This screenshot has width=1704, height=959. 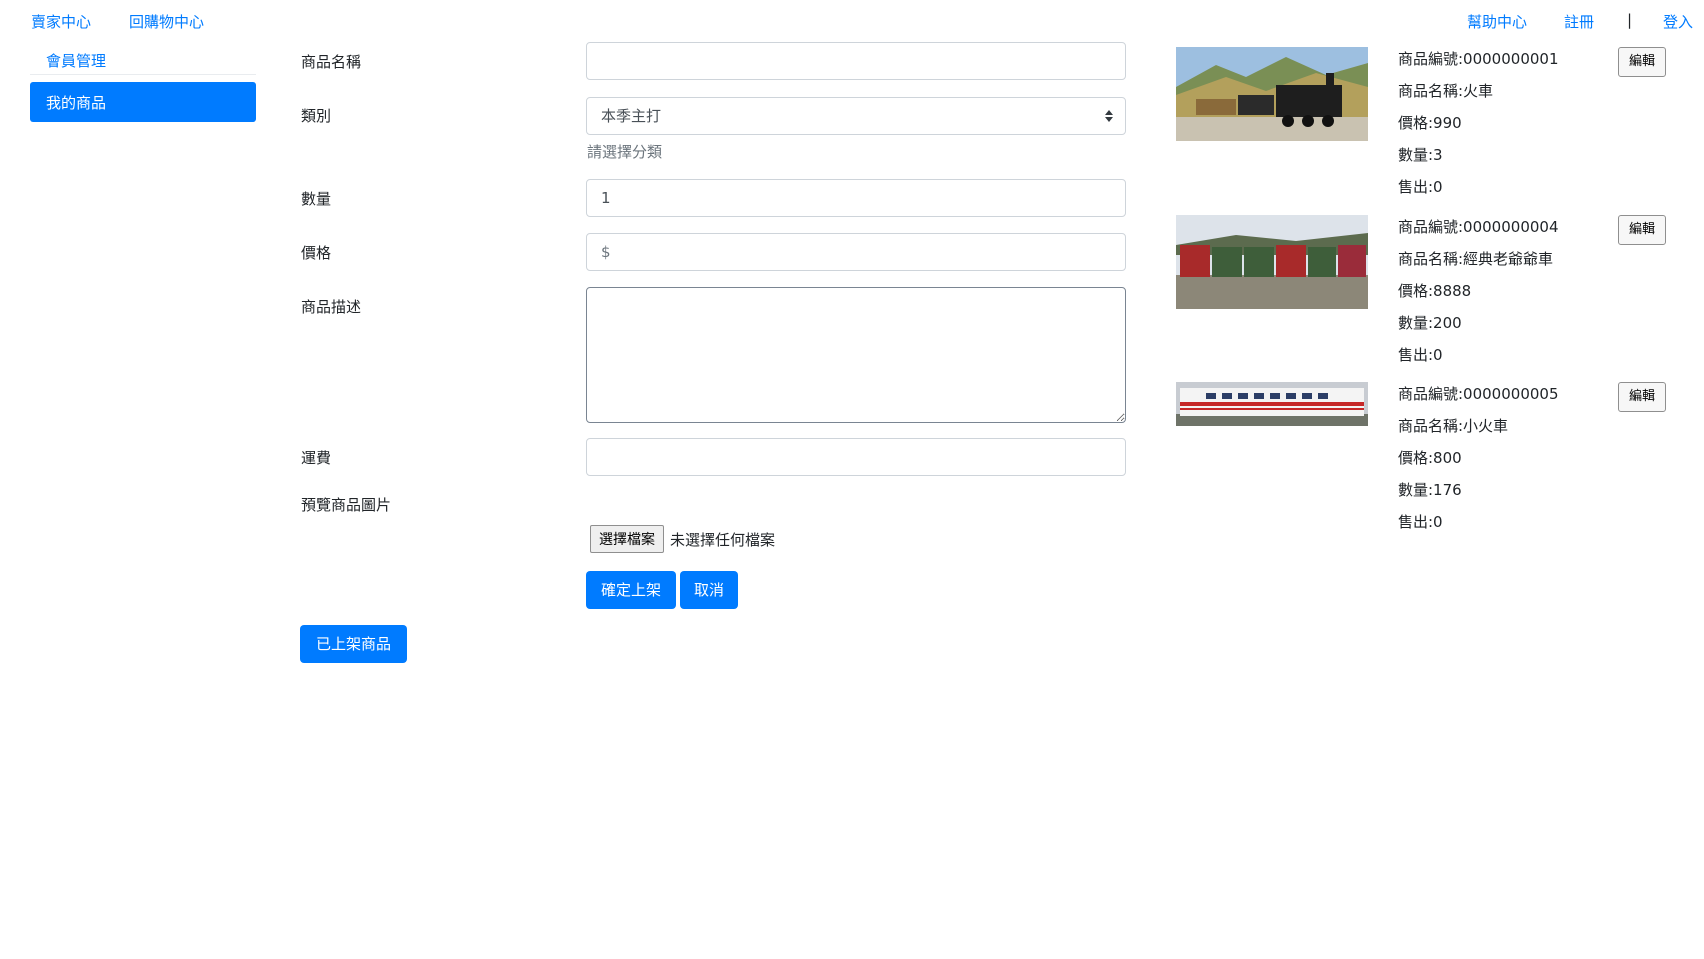 I want to click on nav-help-center: 幫助中心, so click(x=1497, y=21).